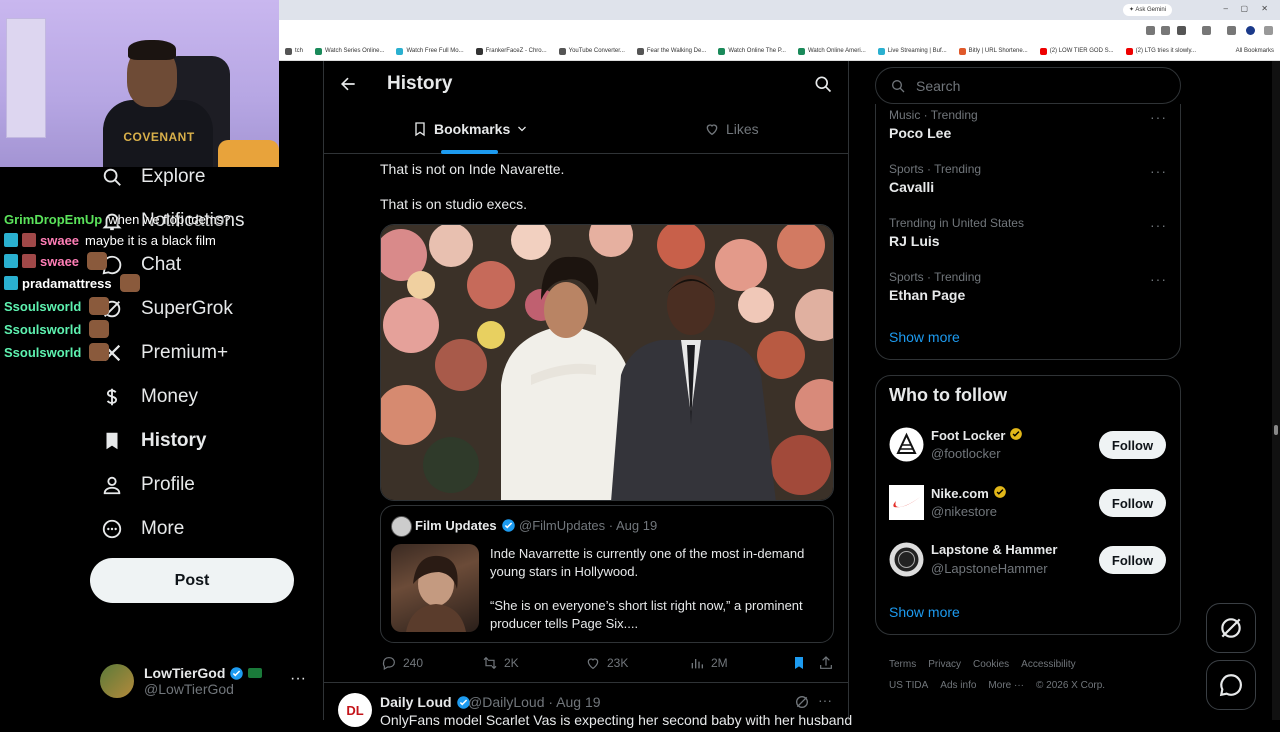 This screenshot has height=732, width=1280. What do you see at coordinates (927, 295) in the screenshot?
I see `trend-title: Ethan Page` at bounding box center [927, 295].